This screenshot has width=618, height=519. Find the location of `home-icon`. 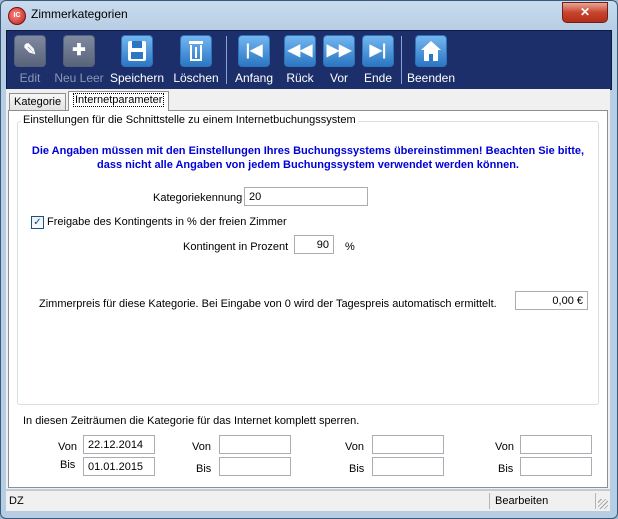

home-icon is located at coordinates (431, 51).